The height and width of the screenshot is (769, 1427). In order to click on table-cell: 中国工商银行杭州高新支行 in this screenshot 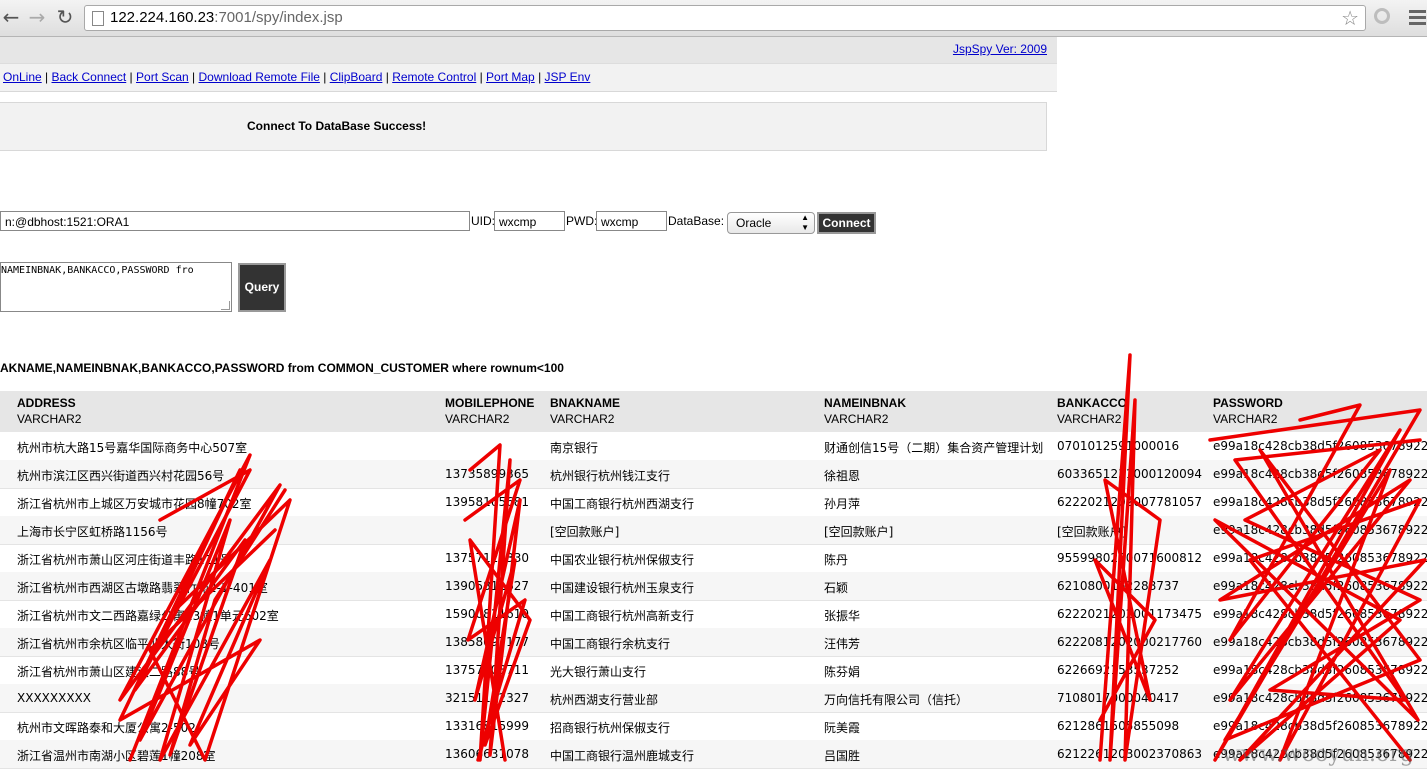, I will do `click(622, 616)`.